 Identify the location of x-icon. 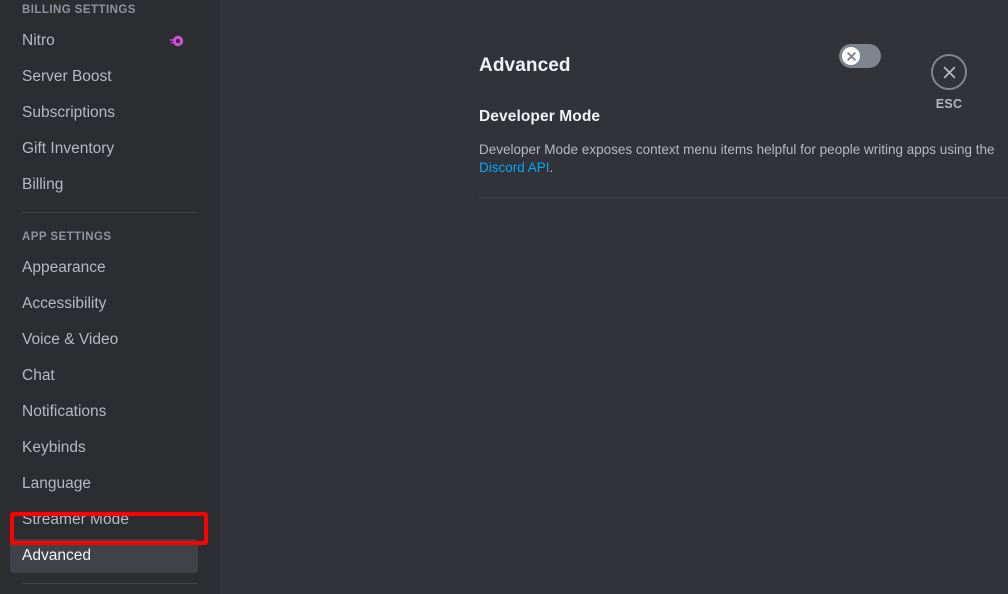
(851, 56).